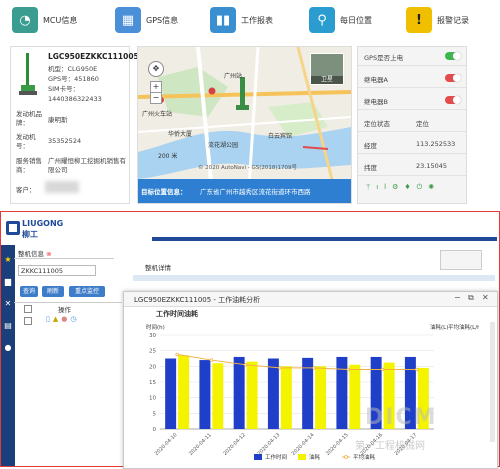  Describe the element at coordinates (152, 399) in the screenshot. I see `y-tick-left: 10` at that location.